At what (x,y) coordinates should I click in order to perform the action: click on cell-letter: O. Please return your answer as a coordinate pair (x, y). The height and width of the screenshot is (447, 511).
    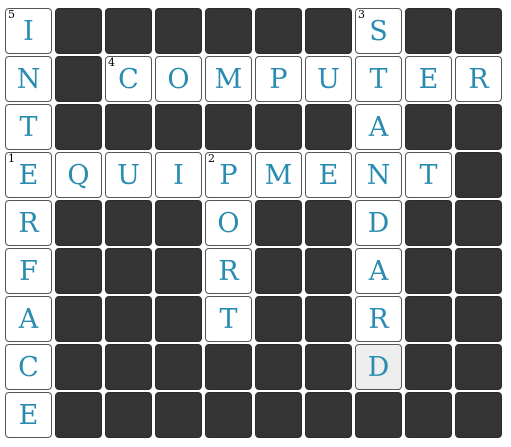
    Looking at the image, I should click on (178, 79).